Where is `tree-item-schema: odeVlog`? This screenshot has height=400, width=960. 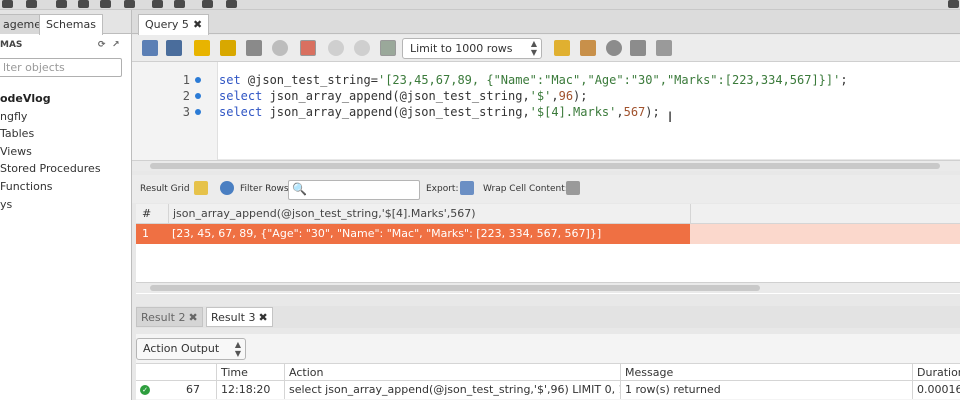
tree-item-schema: odeVlog is located at coordinates (66, 99).